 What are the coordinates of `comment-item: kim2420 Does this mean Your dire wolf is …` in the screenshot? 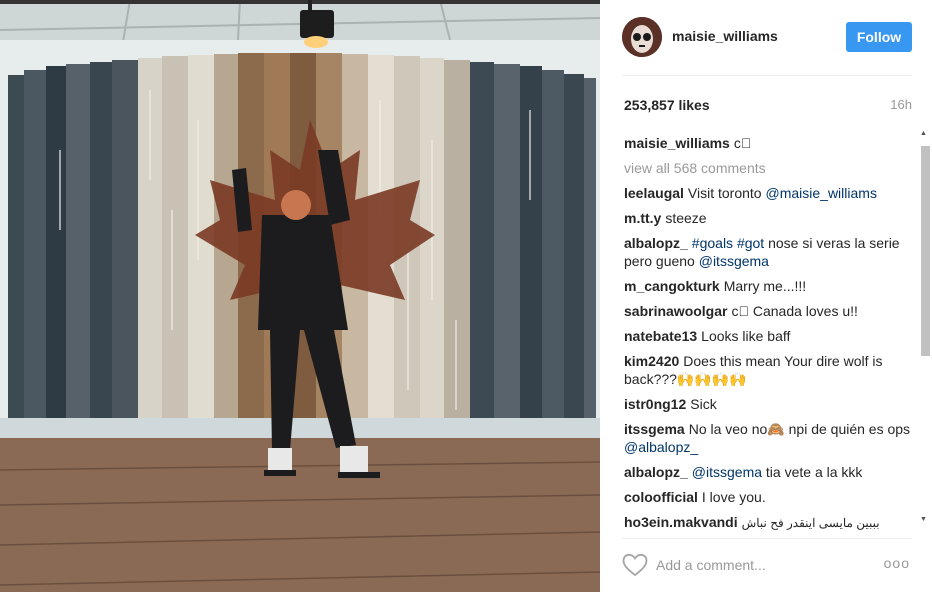 It's located at (769, 370).